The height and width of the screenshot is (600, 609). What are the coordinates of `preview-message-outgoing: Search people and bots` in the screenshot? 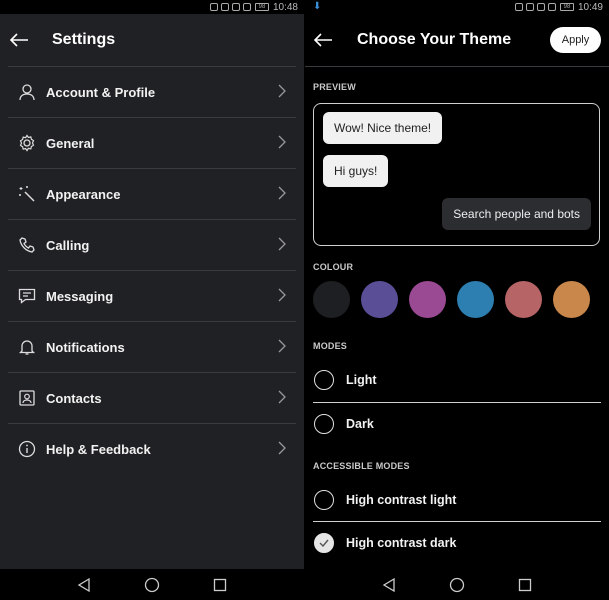 It's located at (516, 214).